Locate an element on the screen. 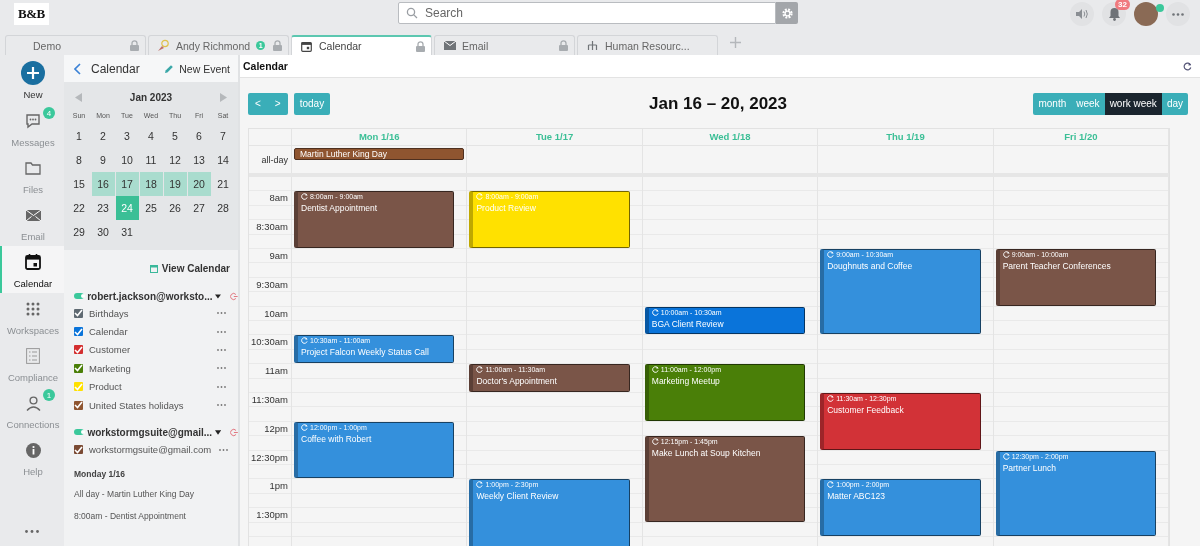 Image resolution: width=1200 pixels, height=546 pixels. time-label: 1pm is located at coordinates (278, 486).